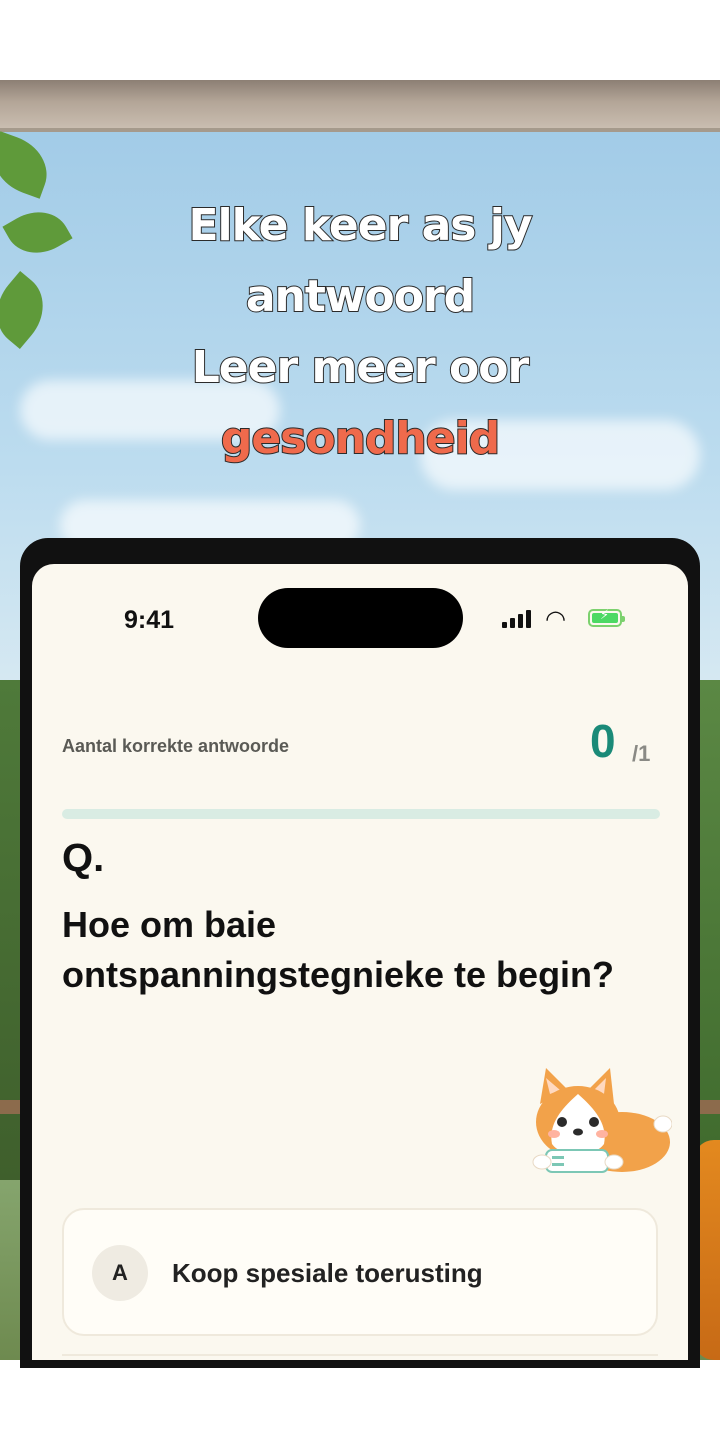 Image resolution: width=720 pixels, height=1440 pixels. I want to click on corgi-mascot-icon, so click(602, 1120).